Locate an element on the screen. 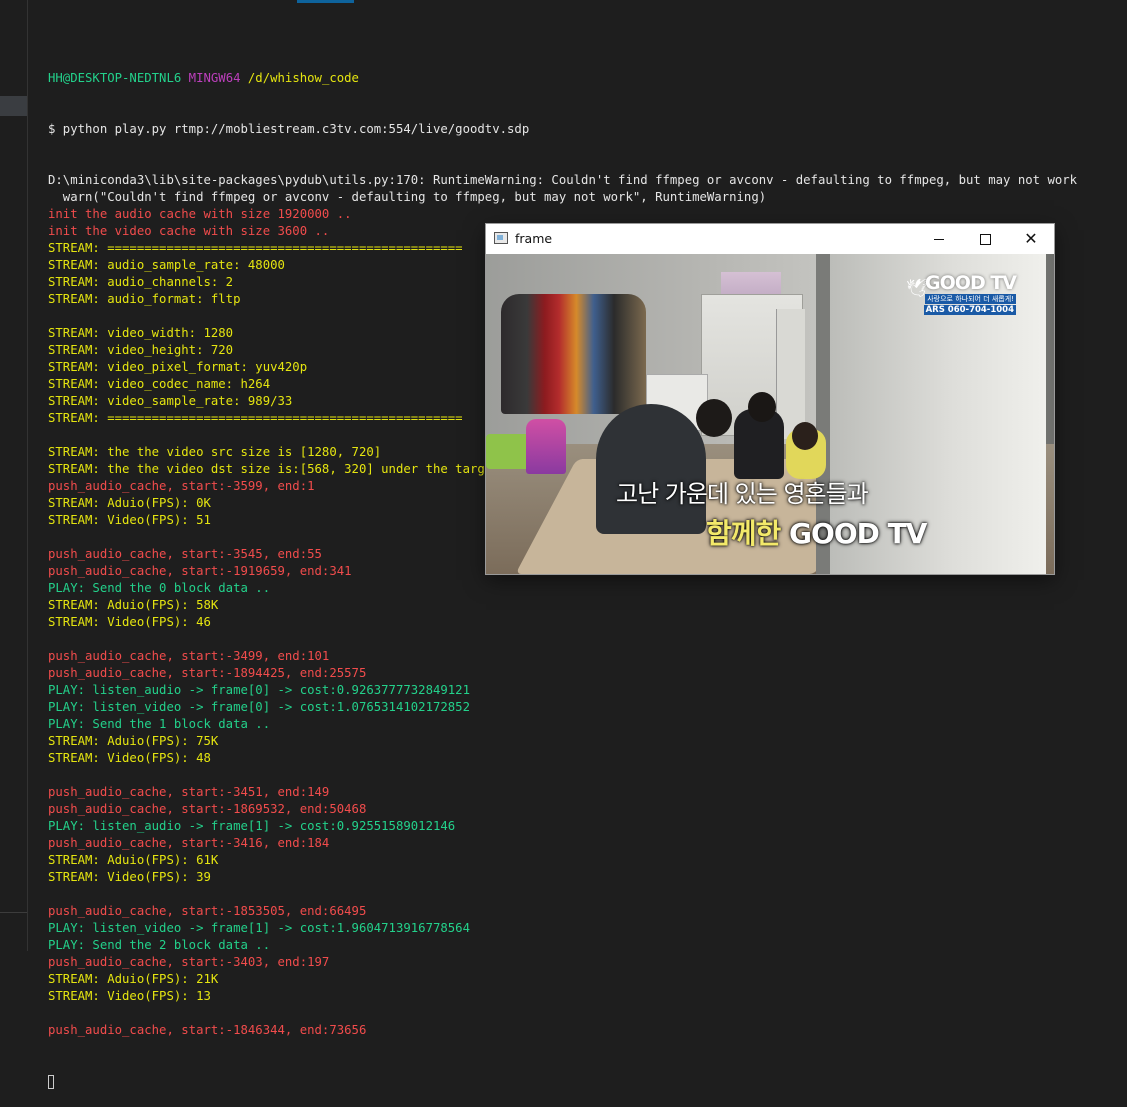 The image size is (1127, 1107). maximize-icon is located at coordinates (985, 239).